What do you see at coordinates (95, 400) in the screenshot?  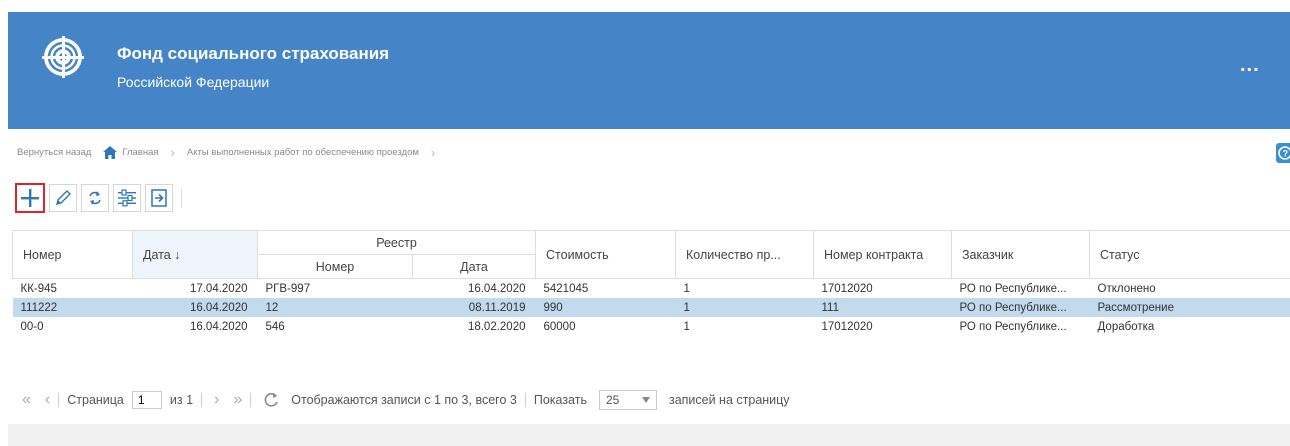 I see `page-label: Страница` at bounding box center [95, 400].